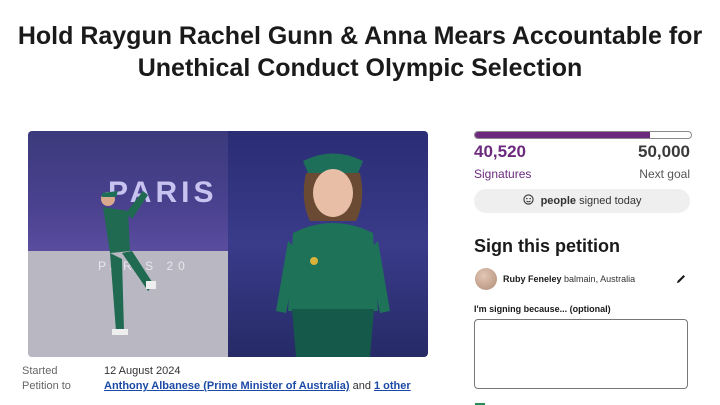 Image resolution: width=720 pixels, height=405 pixels. Describe the element at coordinates (360, 68) in the screenshot. I see `title-line-2: Unethical Conduct Olympic Selection` at that location.